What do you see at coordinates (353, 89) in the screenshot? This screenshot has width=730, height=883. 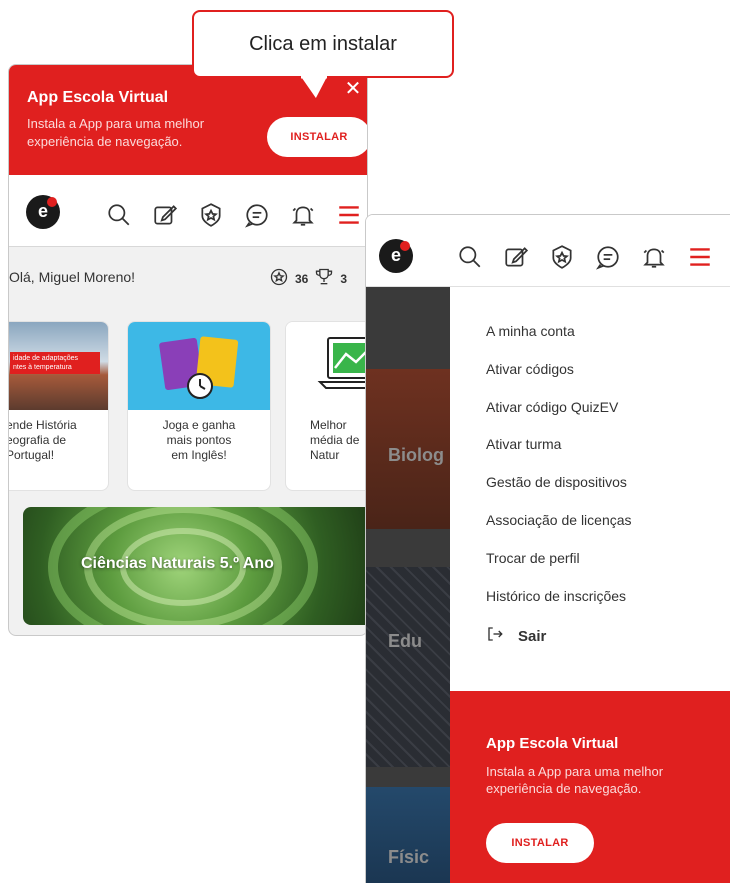 I see `close-icon: ✕` at bounding box center [353, 89].